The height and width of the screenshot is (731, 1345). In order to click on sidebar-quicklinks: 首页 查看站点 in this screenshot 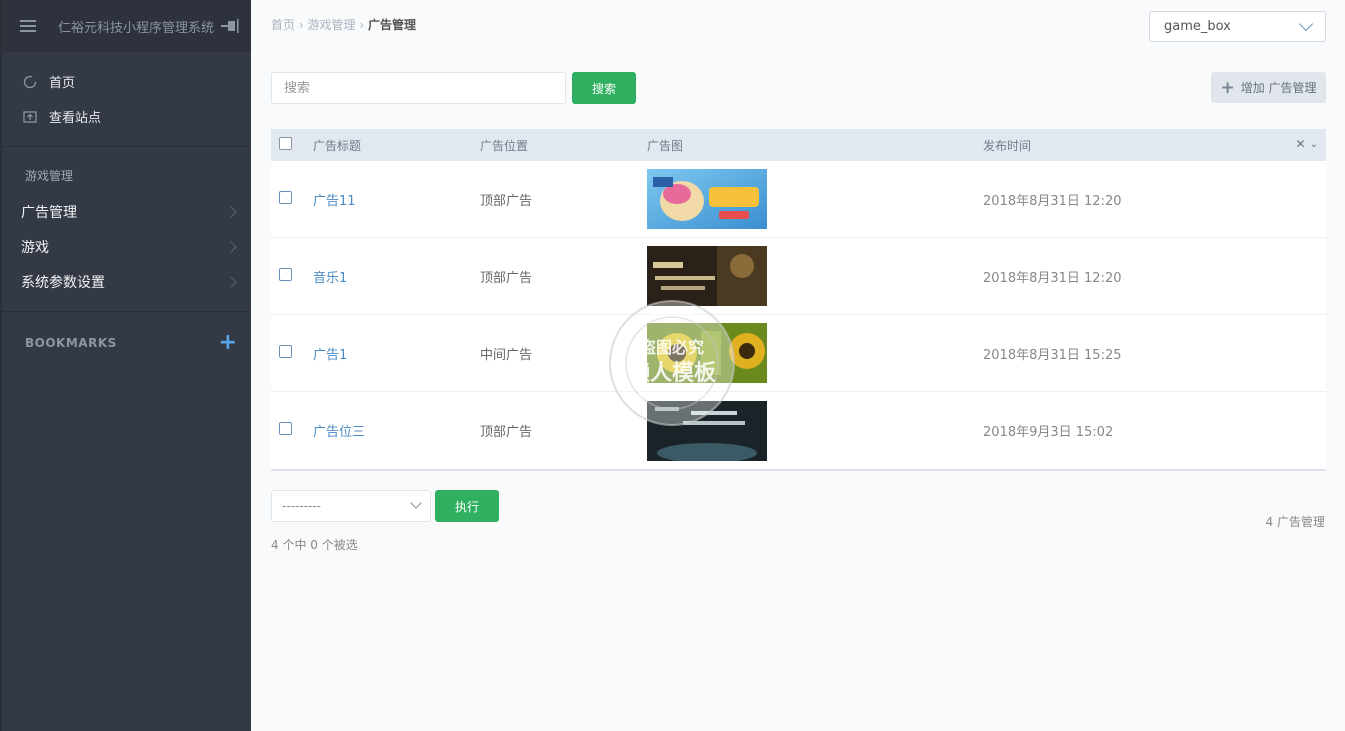, I will do `click(126, 99)`.